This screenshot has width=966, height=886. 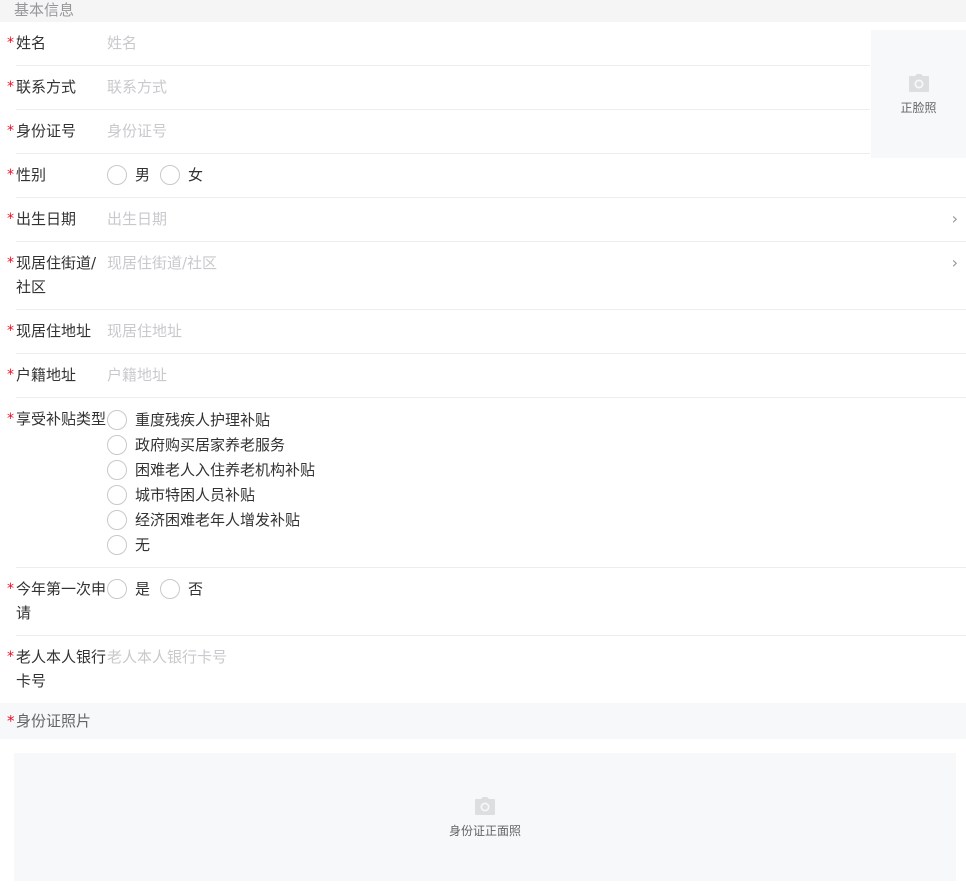 I want to click on field-household-address: * 户籍地址 户籍地址, so click(x=486, y=376).